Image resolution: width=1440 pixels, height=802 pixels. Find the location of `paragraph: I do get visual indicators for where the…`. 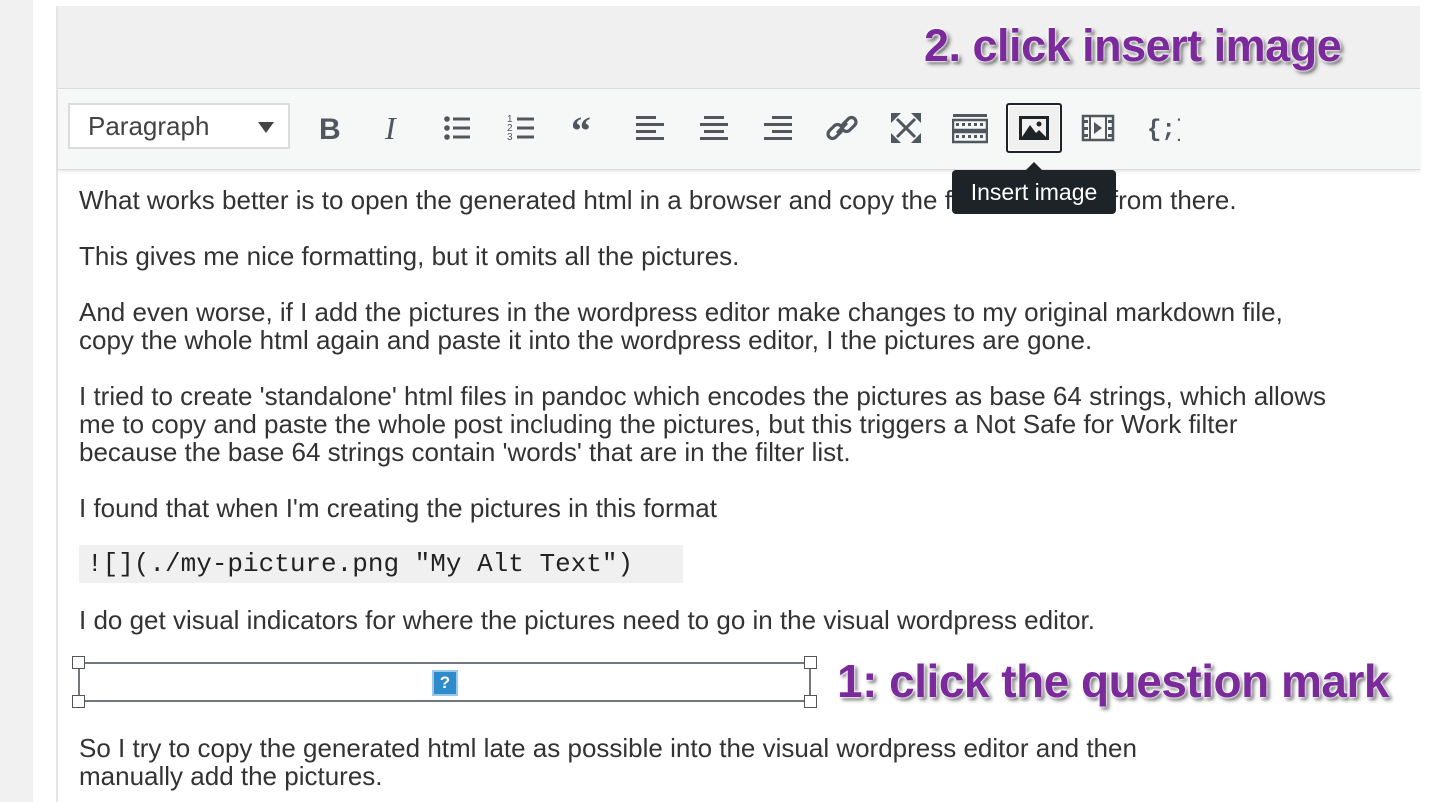

paragraph: I do get visual indicators for where the… is located at coordinates (587, 620).